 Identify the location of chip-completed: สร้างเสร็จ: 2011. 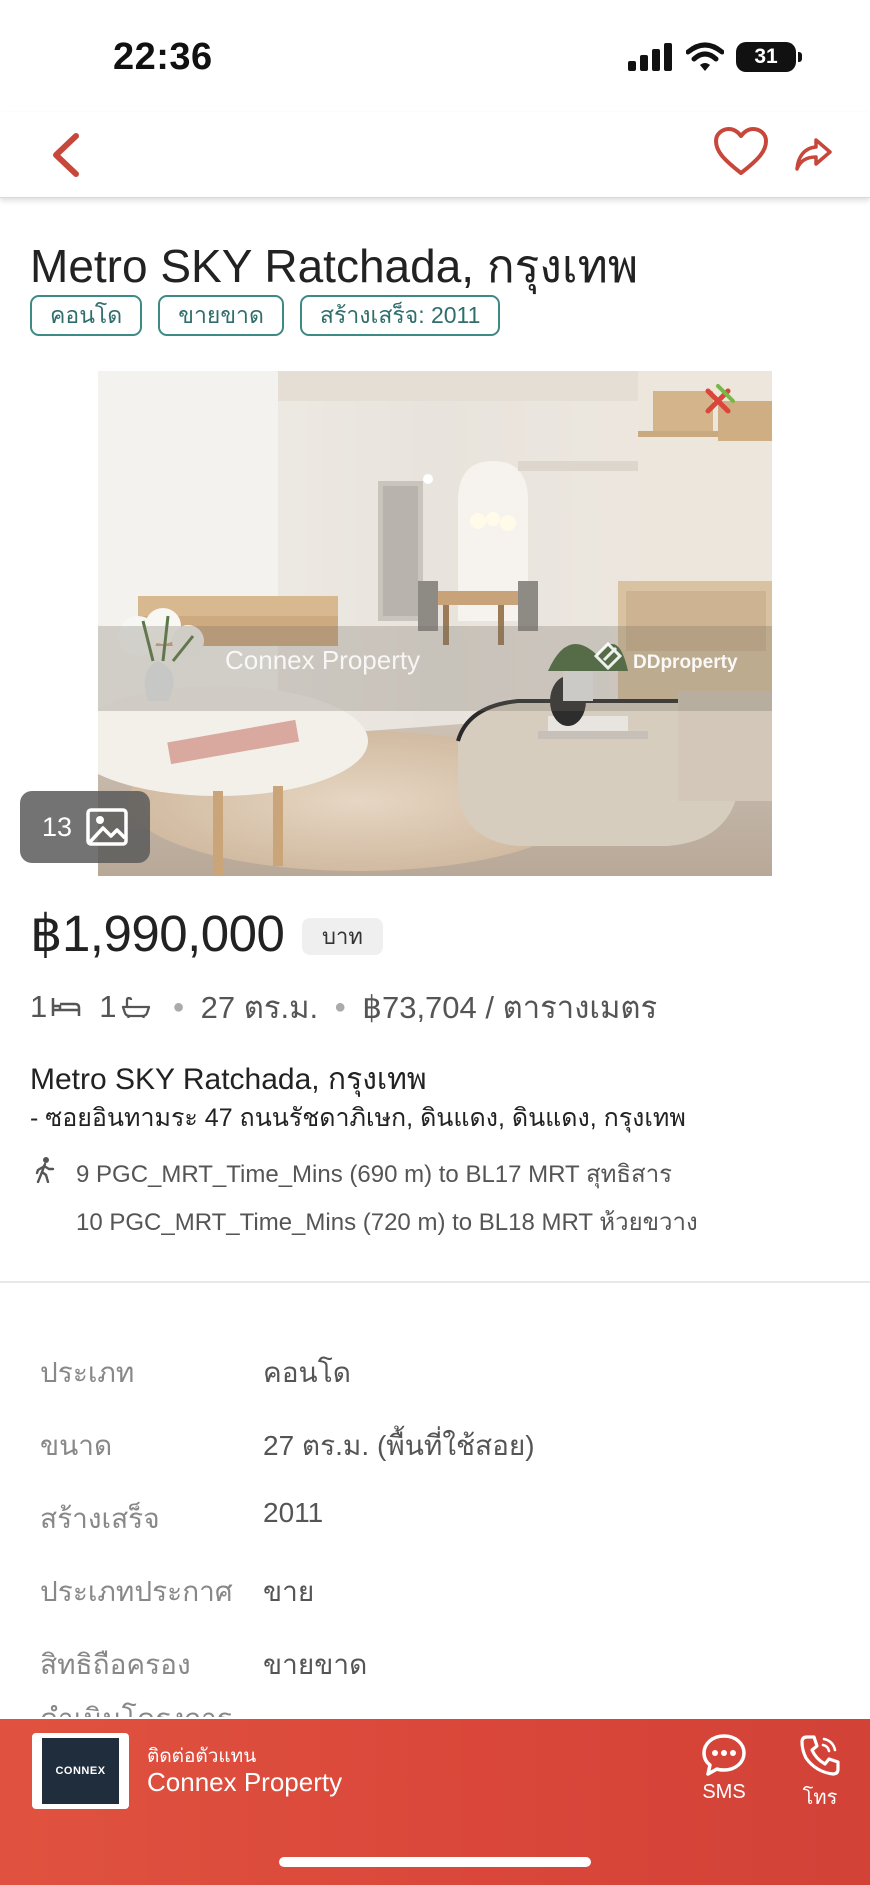
(400, 315).